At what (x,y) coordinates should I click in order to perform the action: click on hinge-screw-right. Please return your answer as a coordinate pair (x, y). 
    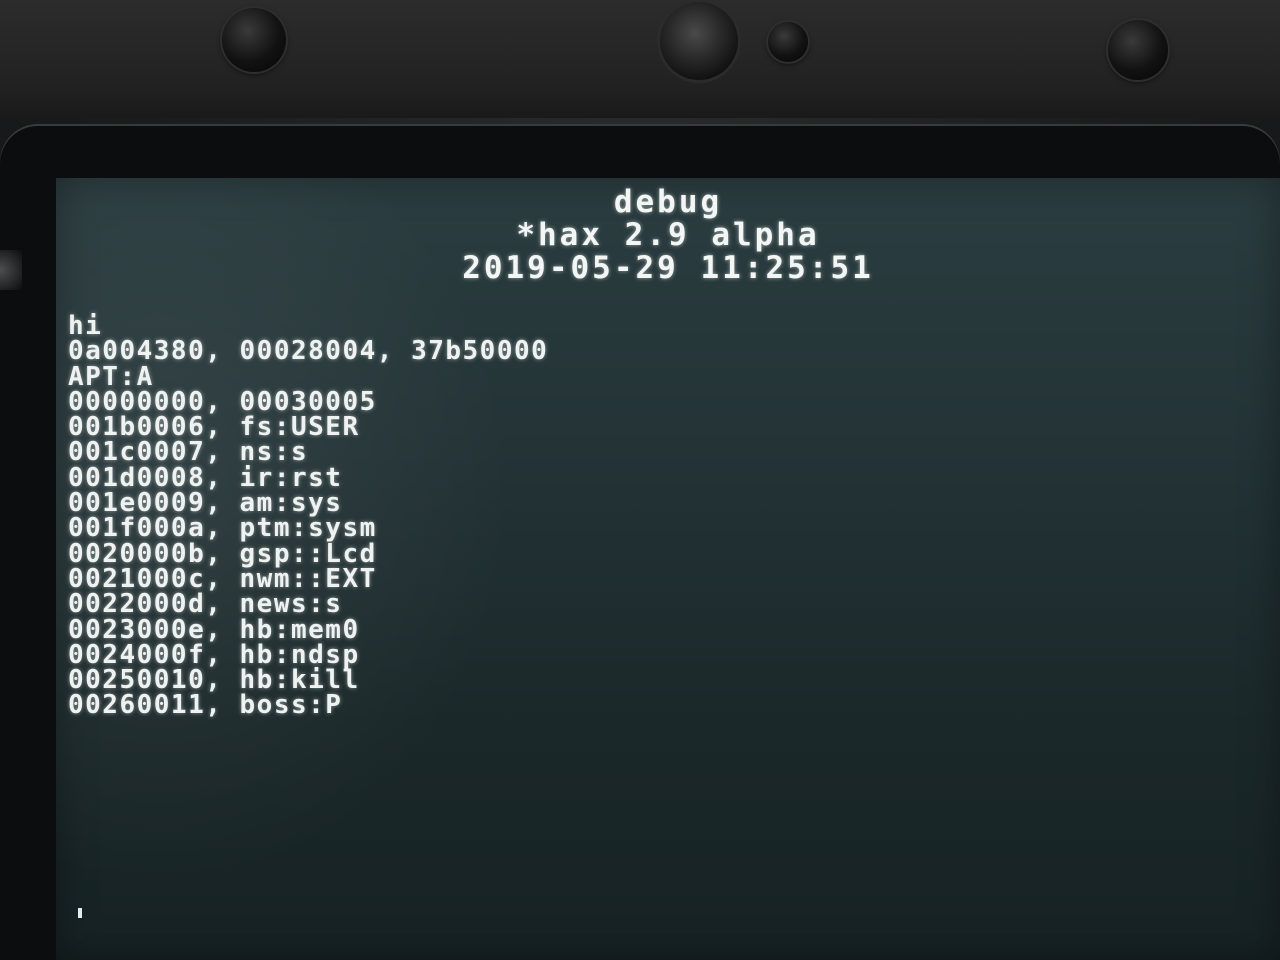
    Looking at the image, I should click on (1138, 50).